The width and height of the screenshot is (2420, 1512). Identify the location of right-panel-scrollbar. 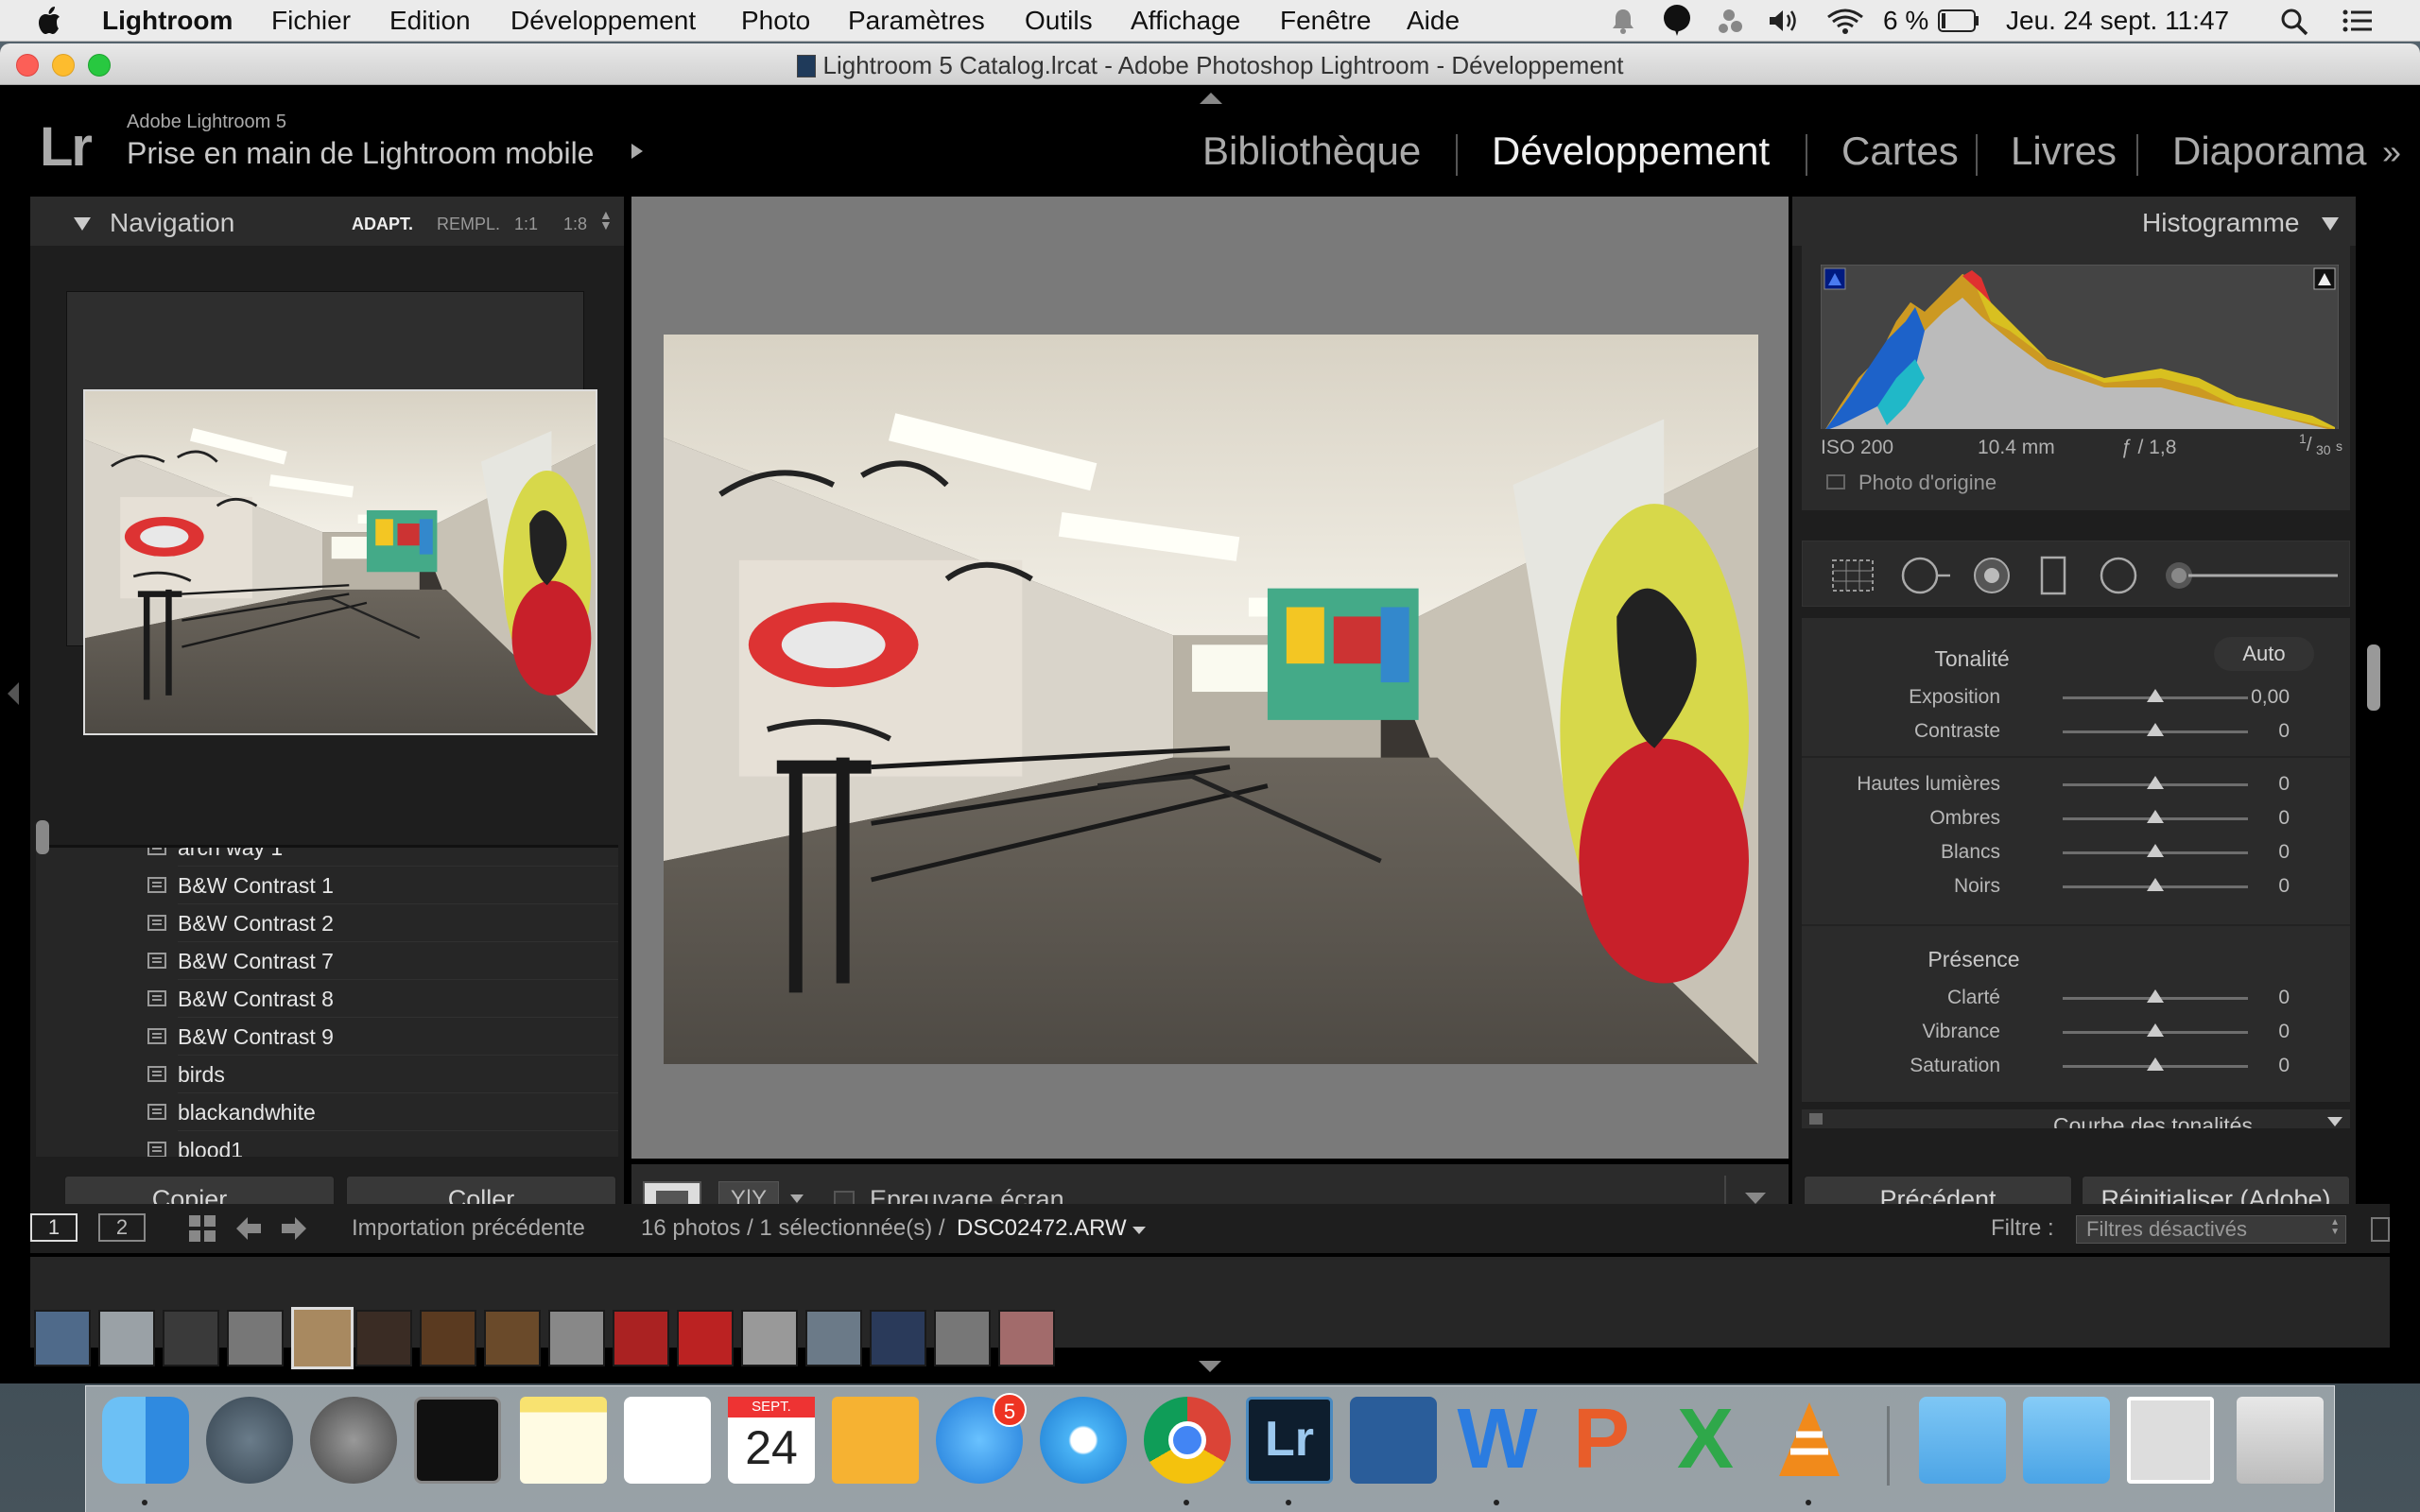
(2373, 677).